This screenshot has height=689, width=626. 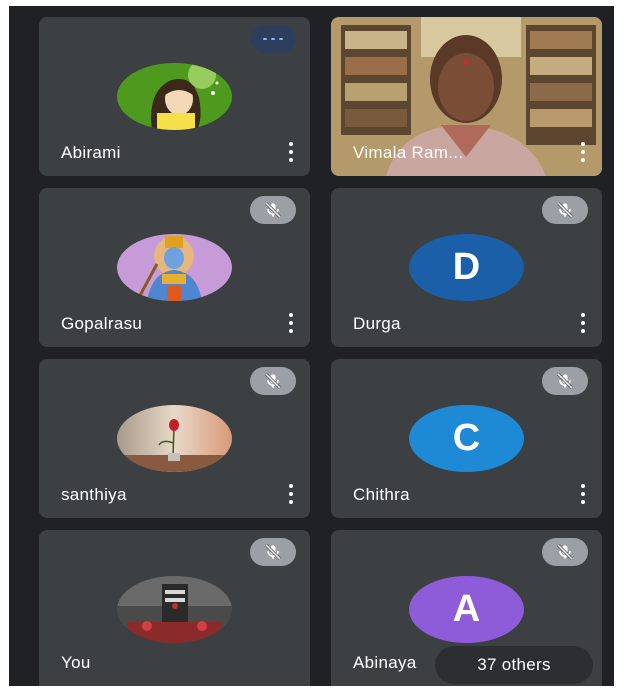 What do you see at coordinates (514, 665) in the screenshot?
I see `others-count-button: 37 others` at bounding box center [514, 665].